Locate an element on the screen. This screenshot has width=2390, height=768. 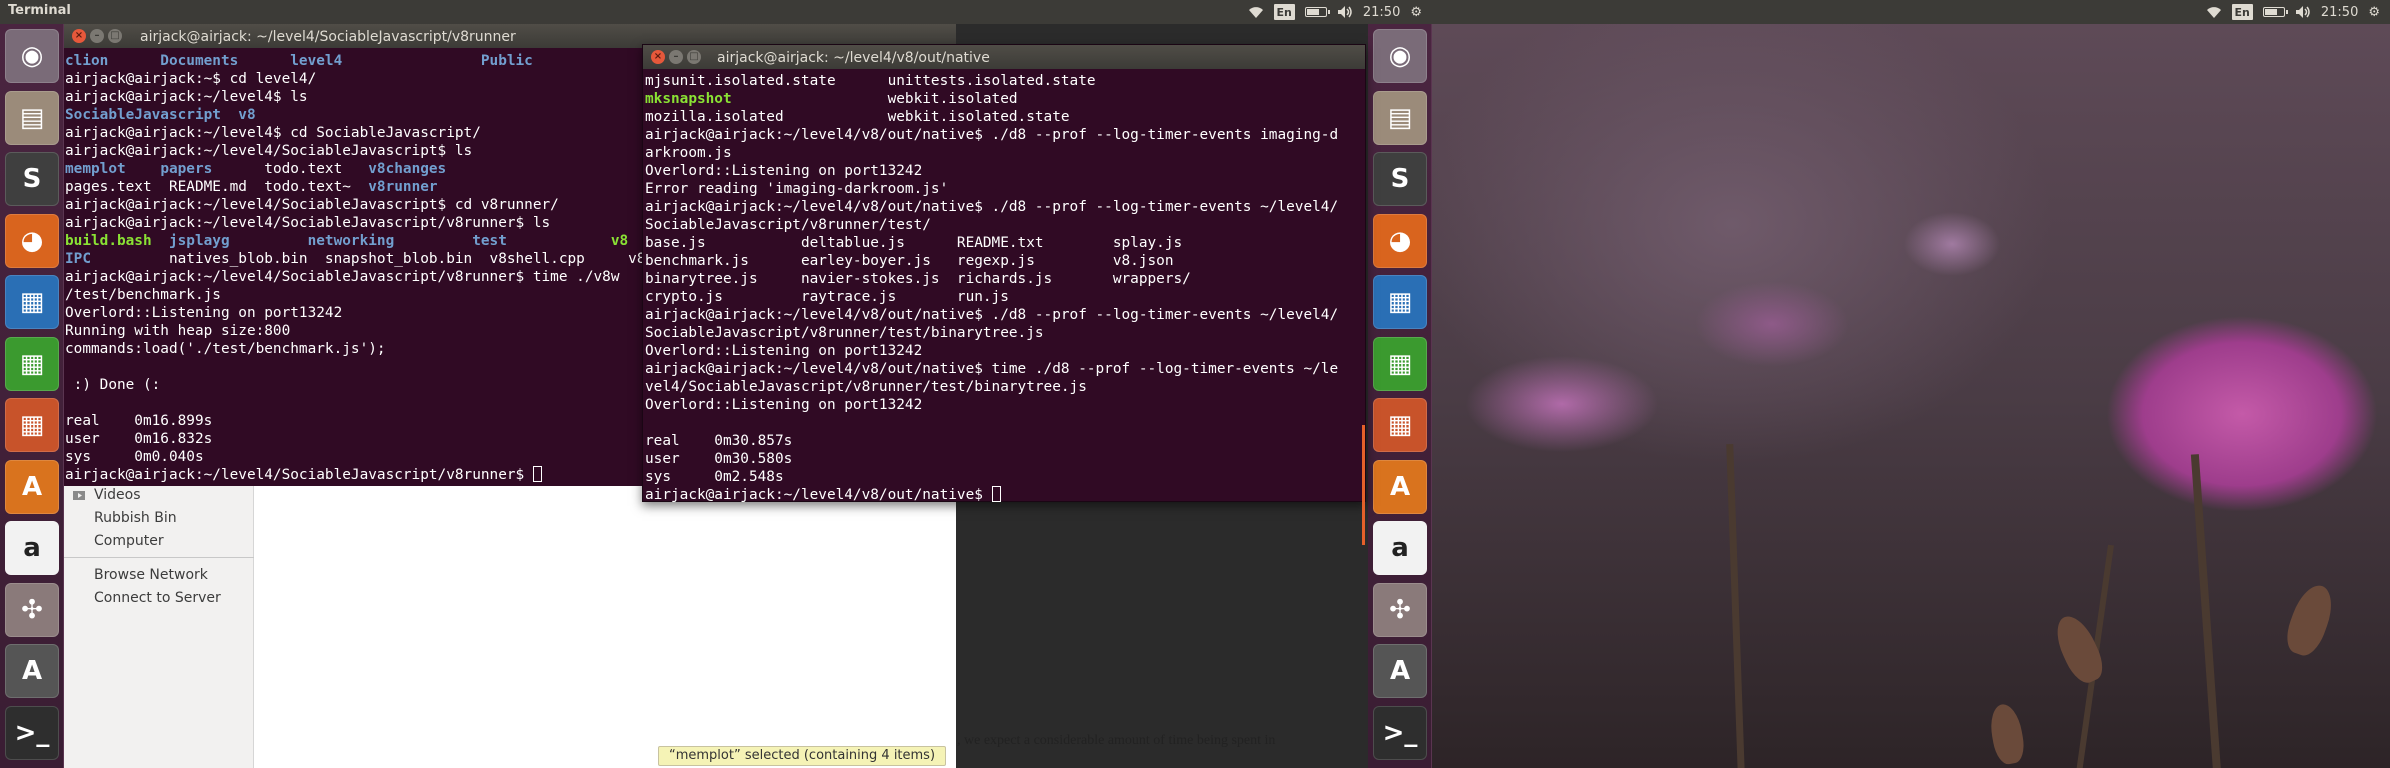
indicator-area-right: En 21:50 ⚙ is located at coordinates (2293, 12).